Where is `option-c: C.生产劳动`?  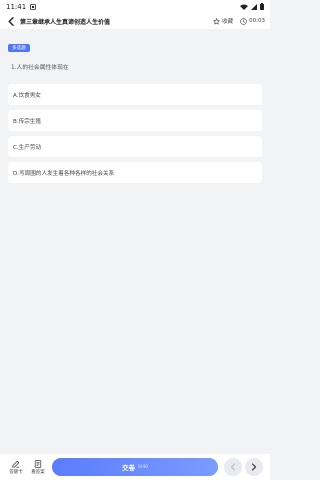
option-c: C.生产劳动 is located at coordinates (135, 146).